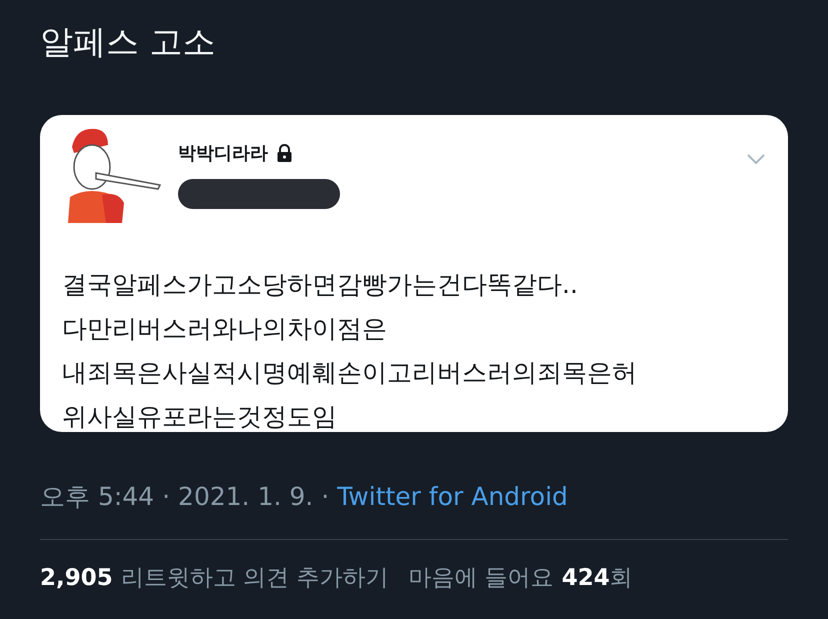  What do you see at coordinates (756, 159) in the screenshot?
I see `chevron-down-icon` at bounding box center [756, 159].